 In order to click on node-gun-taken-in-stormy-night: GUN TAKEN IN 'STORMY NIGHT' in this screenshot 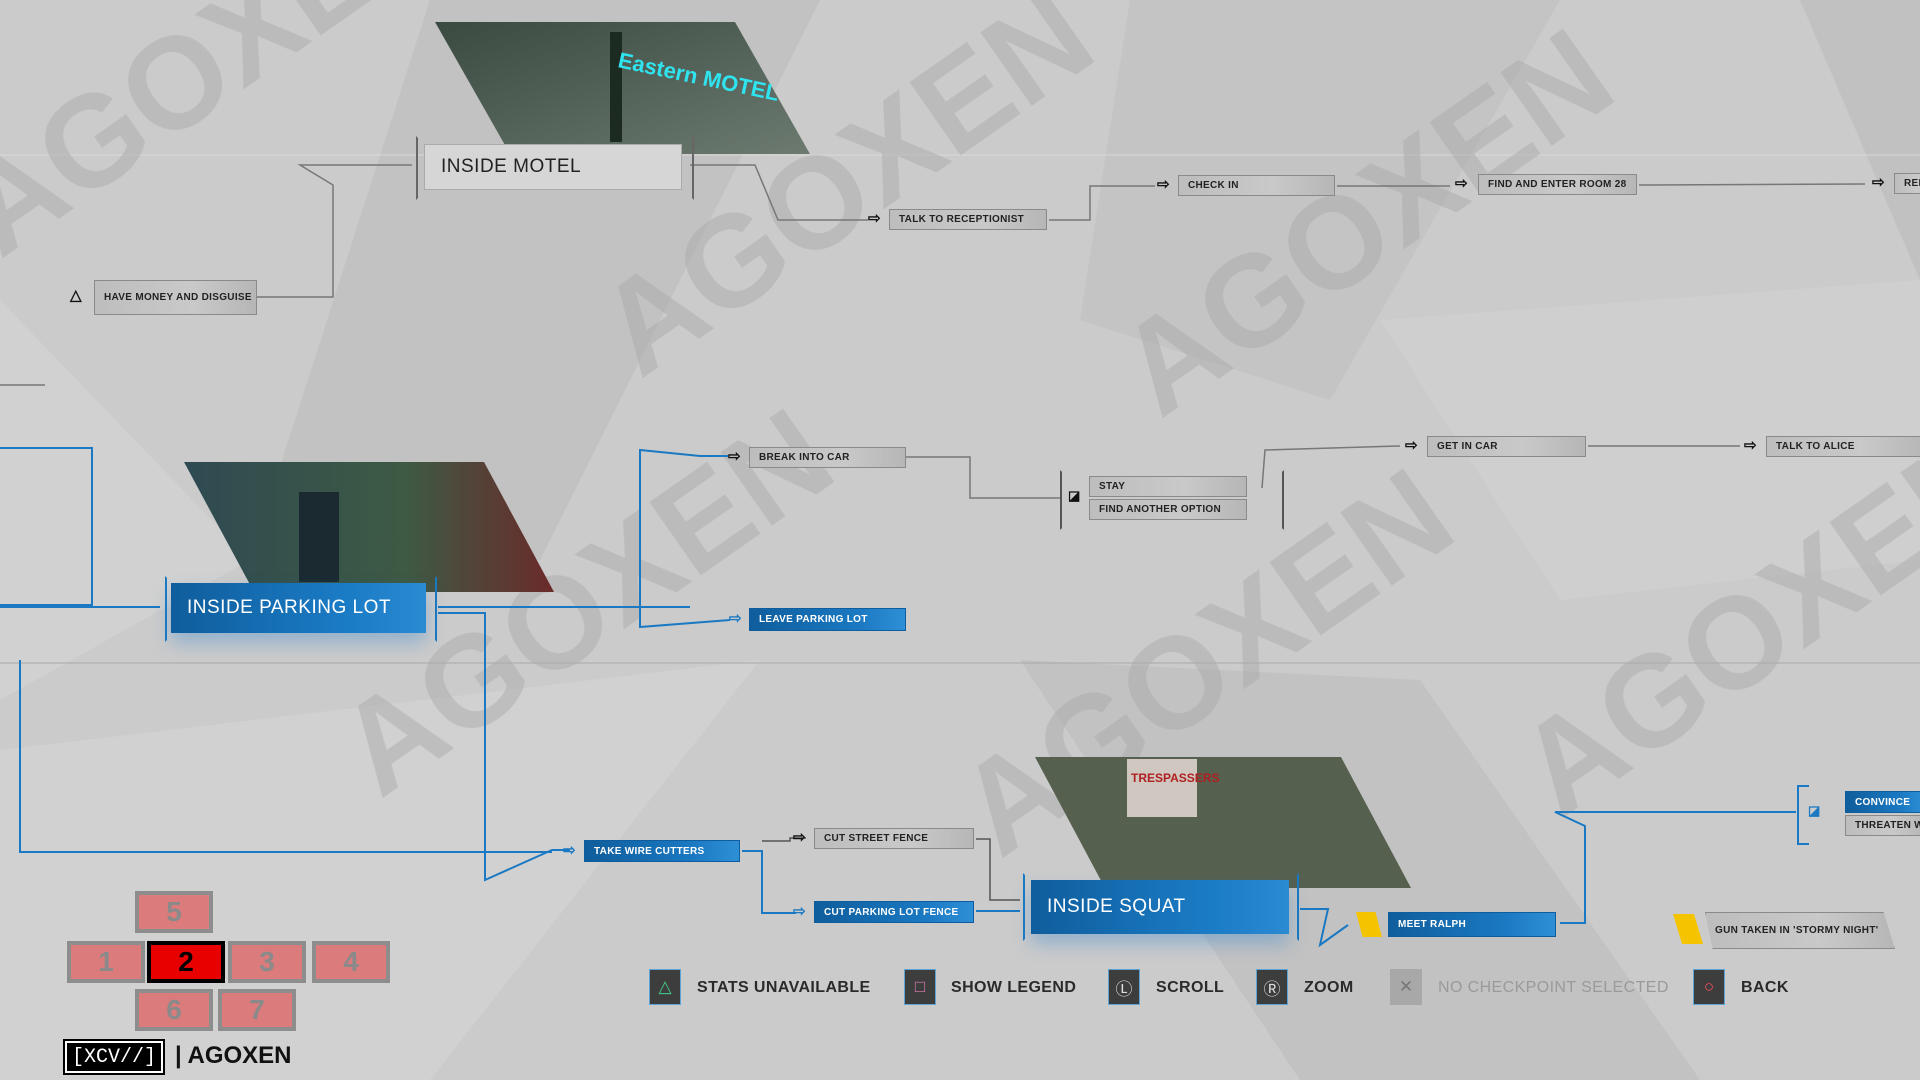, I will do `click(1800, 930)`.